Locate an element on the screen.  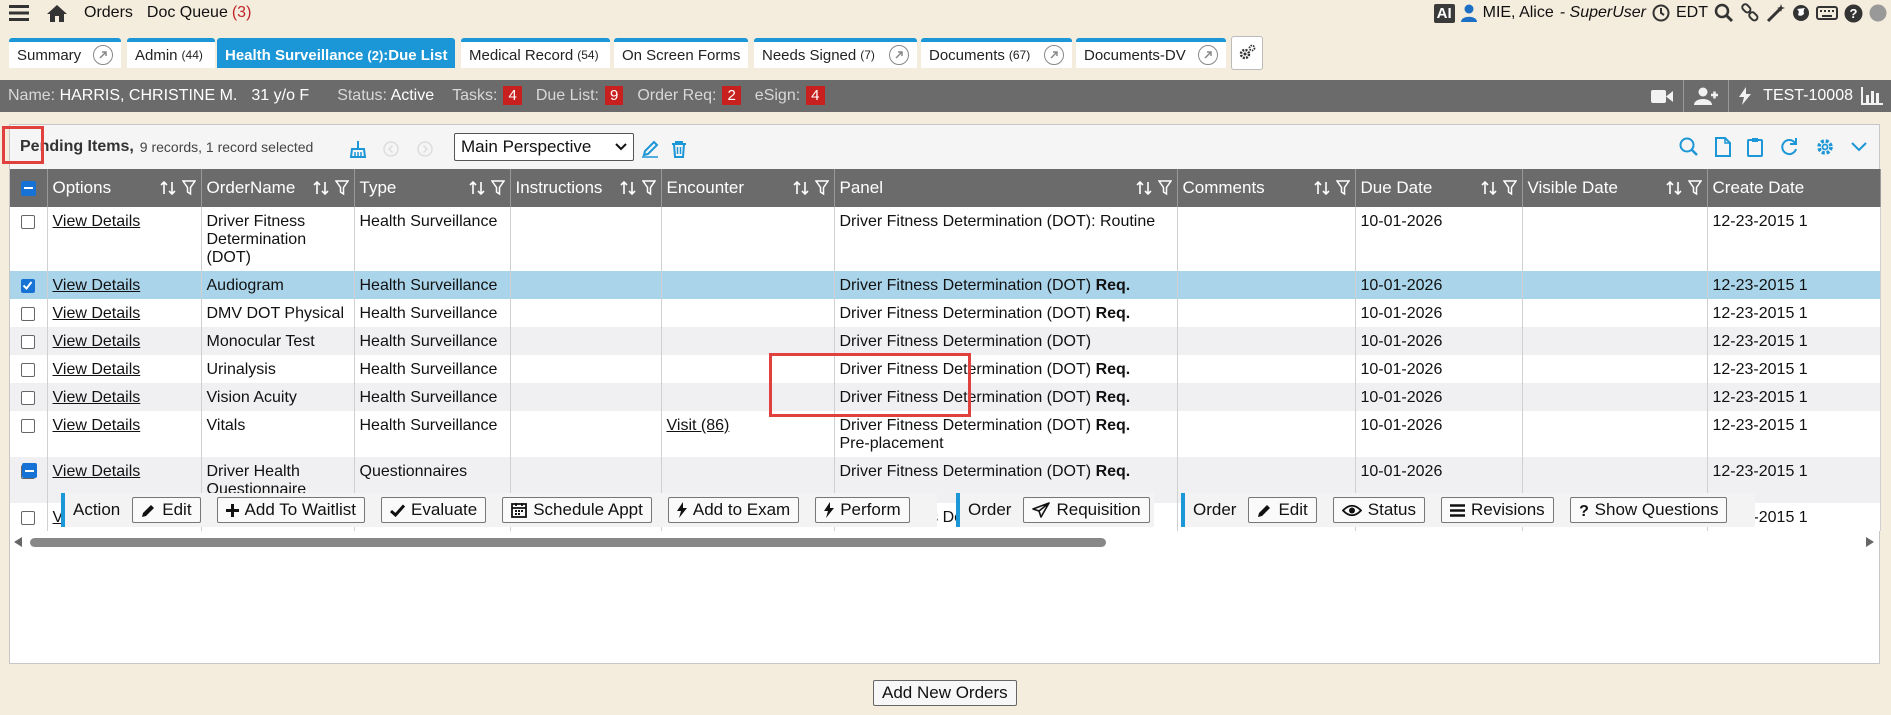
doc-queue-link: Doc Queue (3) is located at coordinates (199, 13).